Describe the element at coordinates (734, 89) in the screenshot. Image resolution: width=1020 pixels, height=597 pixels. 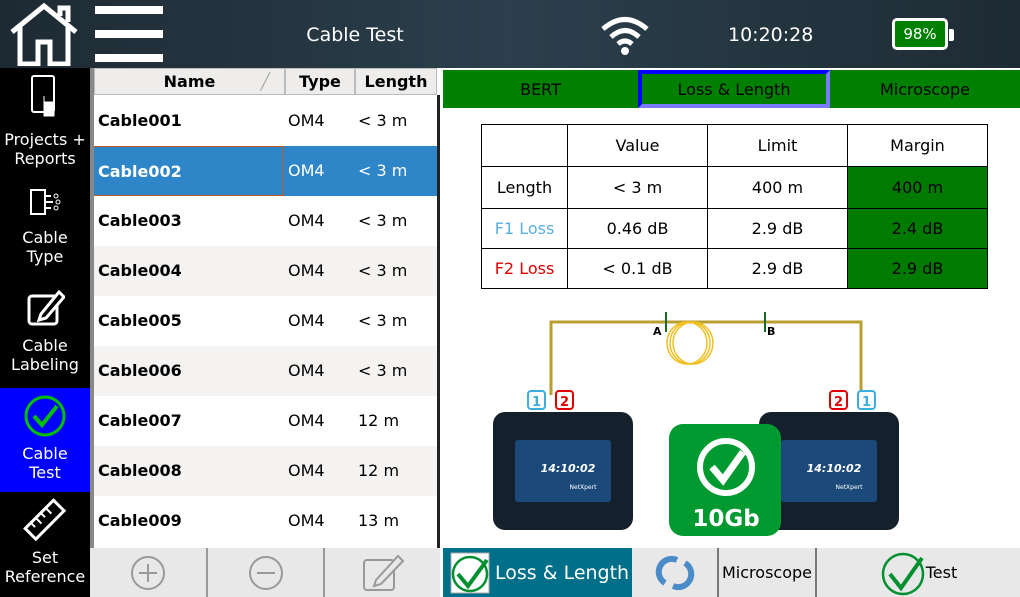
I see `tab-loss-length: Loss & Length` at that location.